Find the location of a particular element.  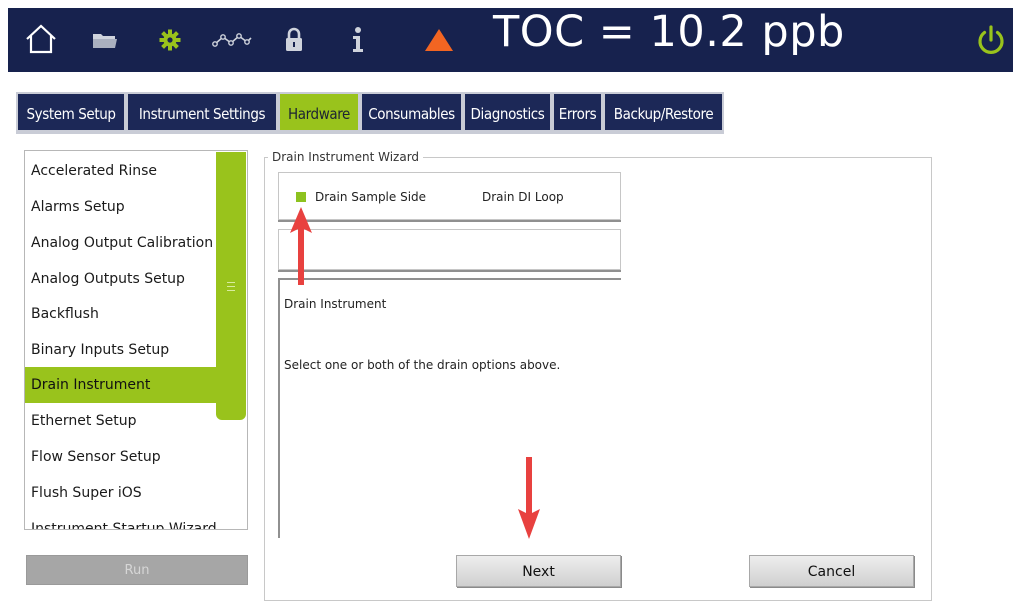

tab-backup-restore: Backup/Restore is located at coordinates (663, 112).